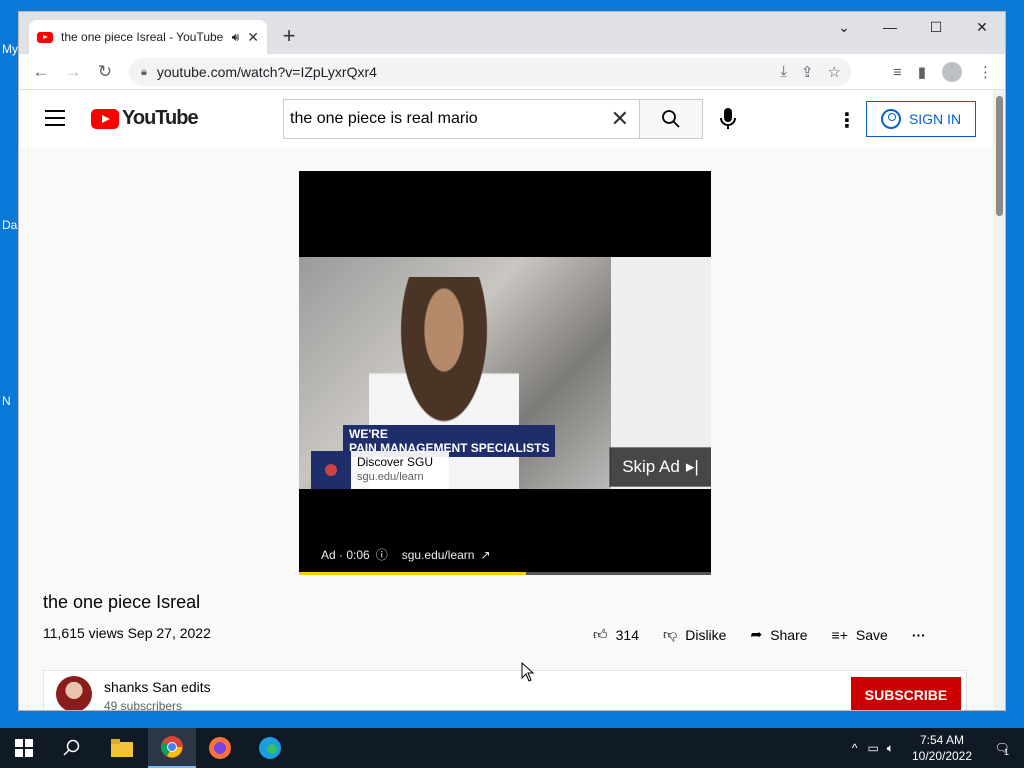 Image resolution: width=1024 pixels, height=768 pixels. Describe the element at coordinates (906, 693) in the screenshot. I see `subscribe-button: SUBSCRIBE` at that location.